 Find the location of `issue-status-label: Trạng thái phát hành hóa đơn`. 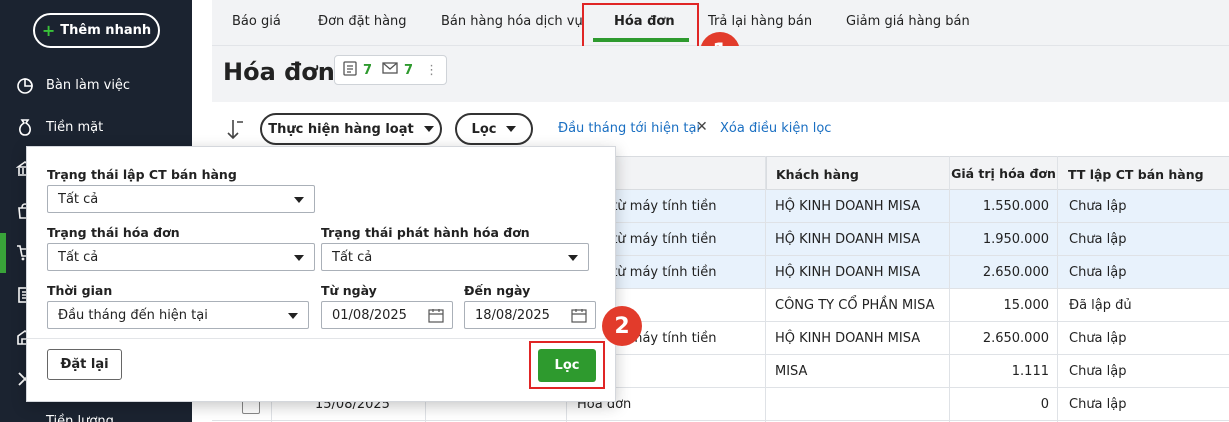

issue-status-label: Trạng thái phát hành hóa đơn is located at coordinates (425, 232).